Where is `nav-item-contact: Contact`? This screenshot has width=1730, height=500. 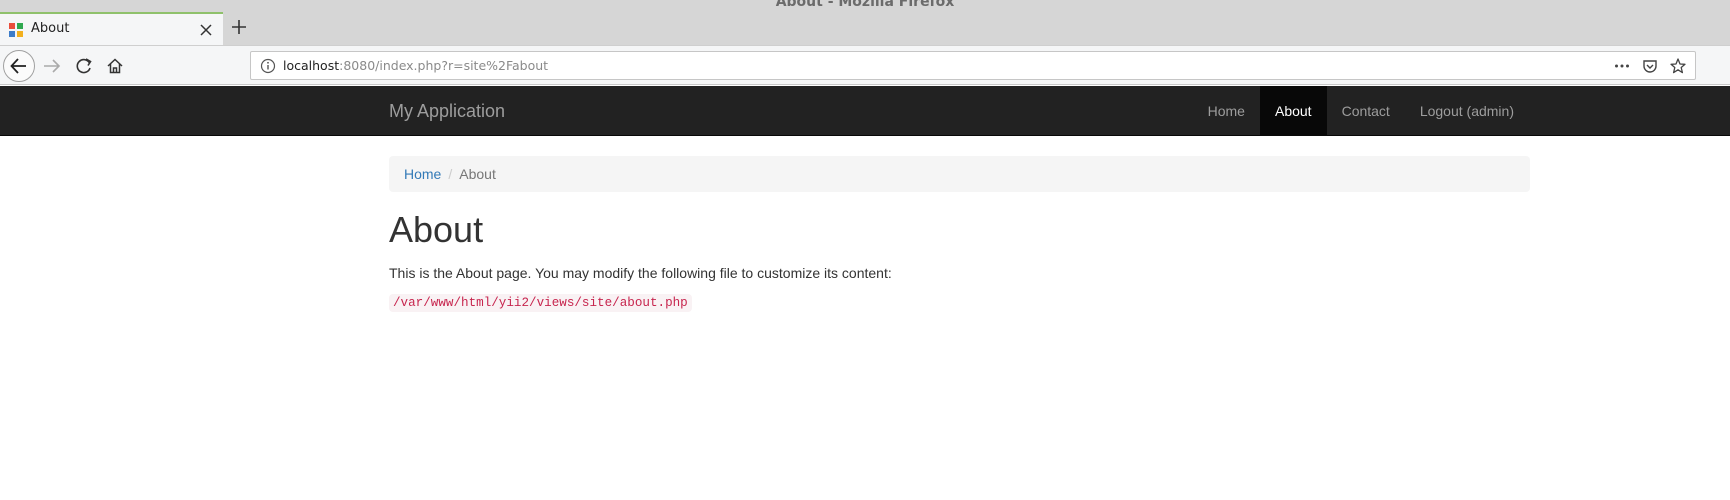 nav-item-contact: Contact is located at coordinates (1366, 111).